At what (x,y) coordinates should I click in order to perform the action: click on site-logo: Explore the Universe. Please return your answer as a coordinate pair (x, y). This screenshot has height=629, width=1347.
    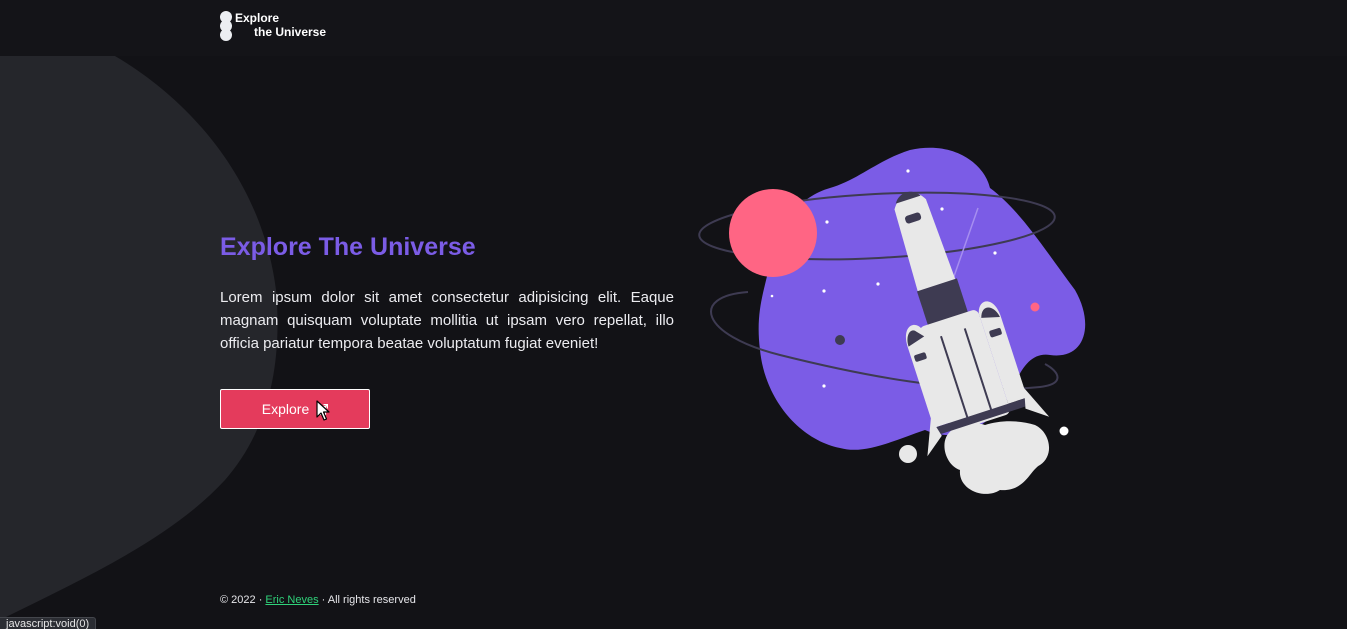
    Looking at the image, I should click on (273, 26).